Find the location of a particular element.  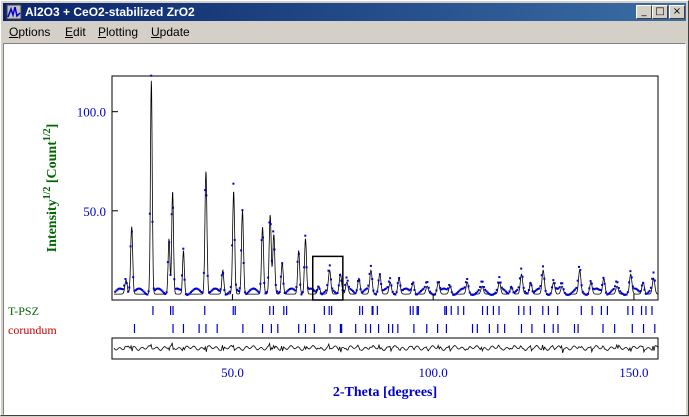

corundum-reflection-ticks is located at coordinates (394, 328).